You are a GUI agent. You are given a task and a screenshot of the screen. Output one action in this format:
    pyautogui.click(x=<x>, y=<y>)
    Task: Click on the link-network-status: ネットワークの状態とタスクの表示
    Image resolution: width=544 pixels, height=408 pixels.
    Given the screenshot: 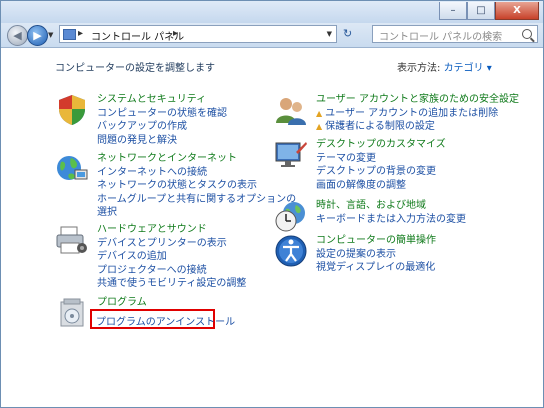 What is the action you would take?
    pyautogui.click(x=187, y=185)
    